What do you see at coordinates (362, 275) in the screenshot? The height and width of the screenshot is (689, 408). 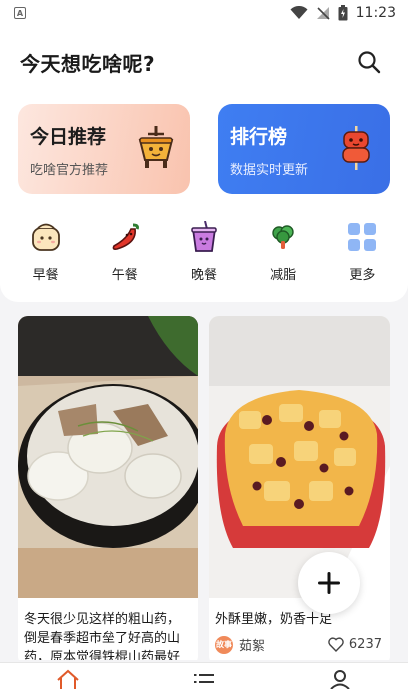 I see `category-label: 更多` at bounding box center [362, 275].